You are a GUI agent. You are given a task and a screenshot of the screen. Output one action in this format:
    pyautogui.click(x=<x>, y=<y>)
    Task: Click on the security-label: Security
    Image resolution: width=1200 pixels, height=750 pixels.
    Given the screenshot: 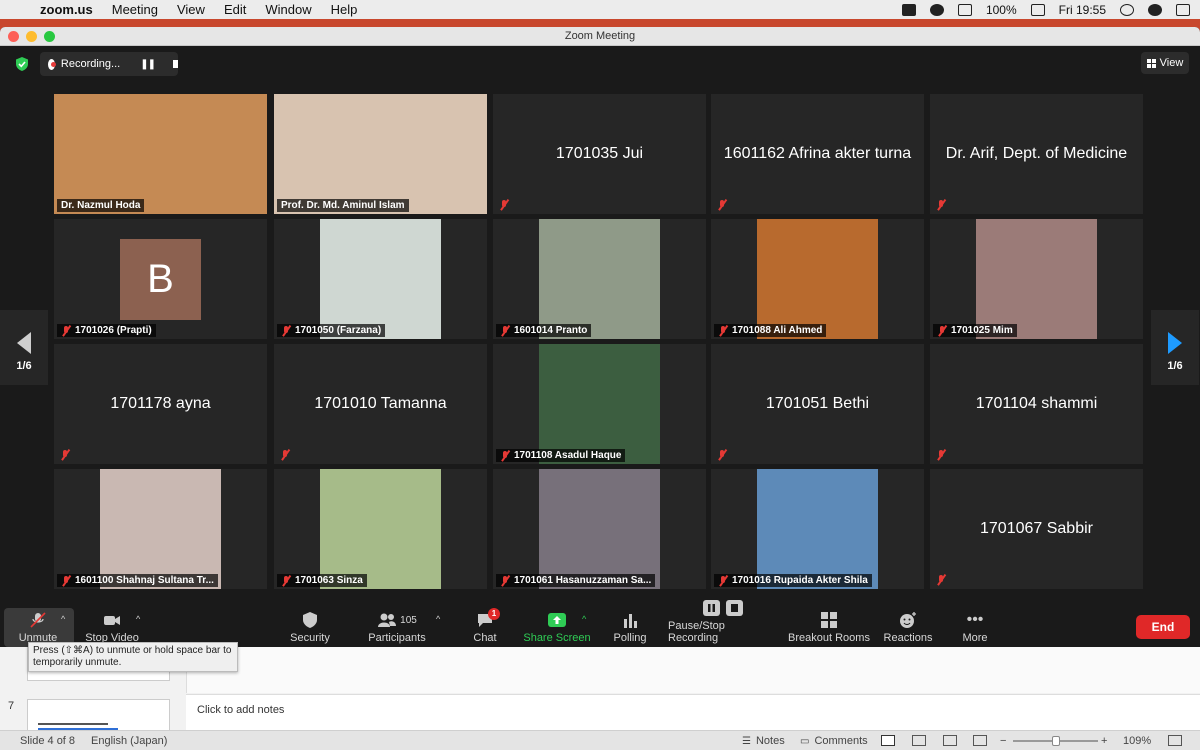 What is the action you would take?
    pyautogui.click(x=310, y=638)
    